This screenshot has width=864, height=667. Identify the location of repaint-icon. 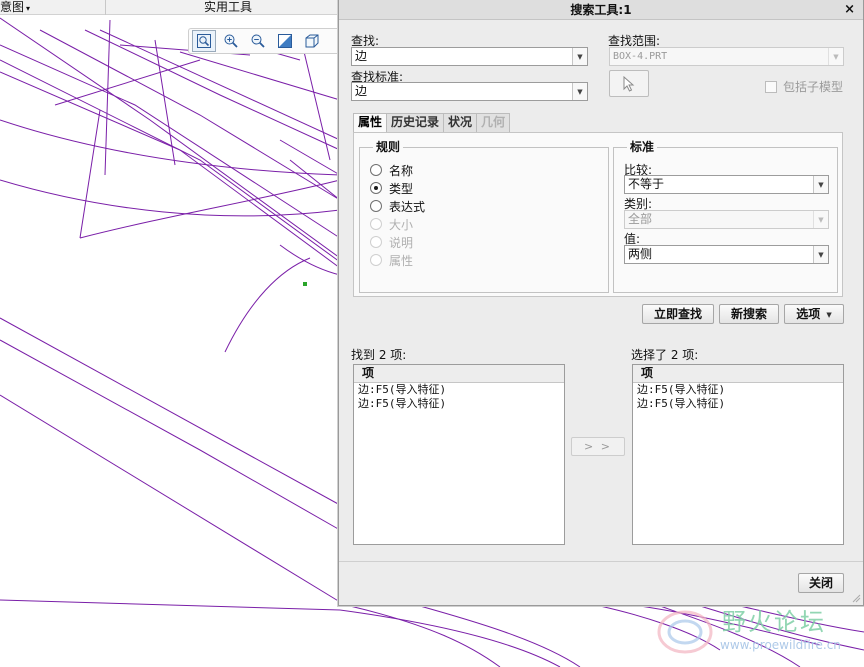
(285, 41).